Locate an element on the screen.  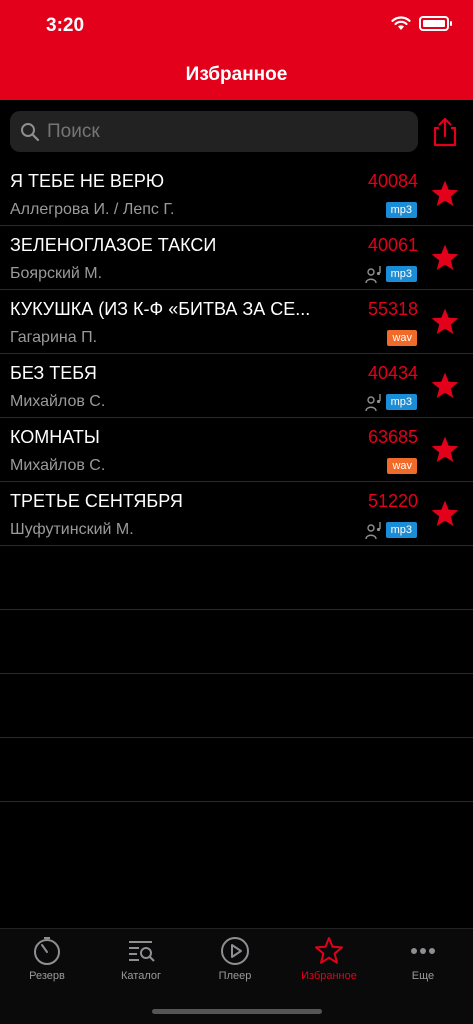
song-code: 40084 is located at coordinates (392, 181).